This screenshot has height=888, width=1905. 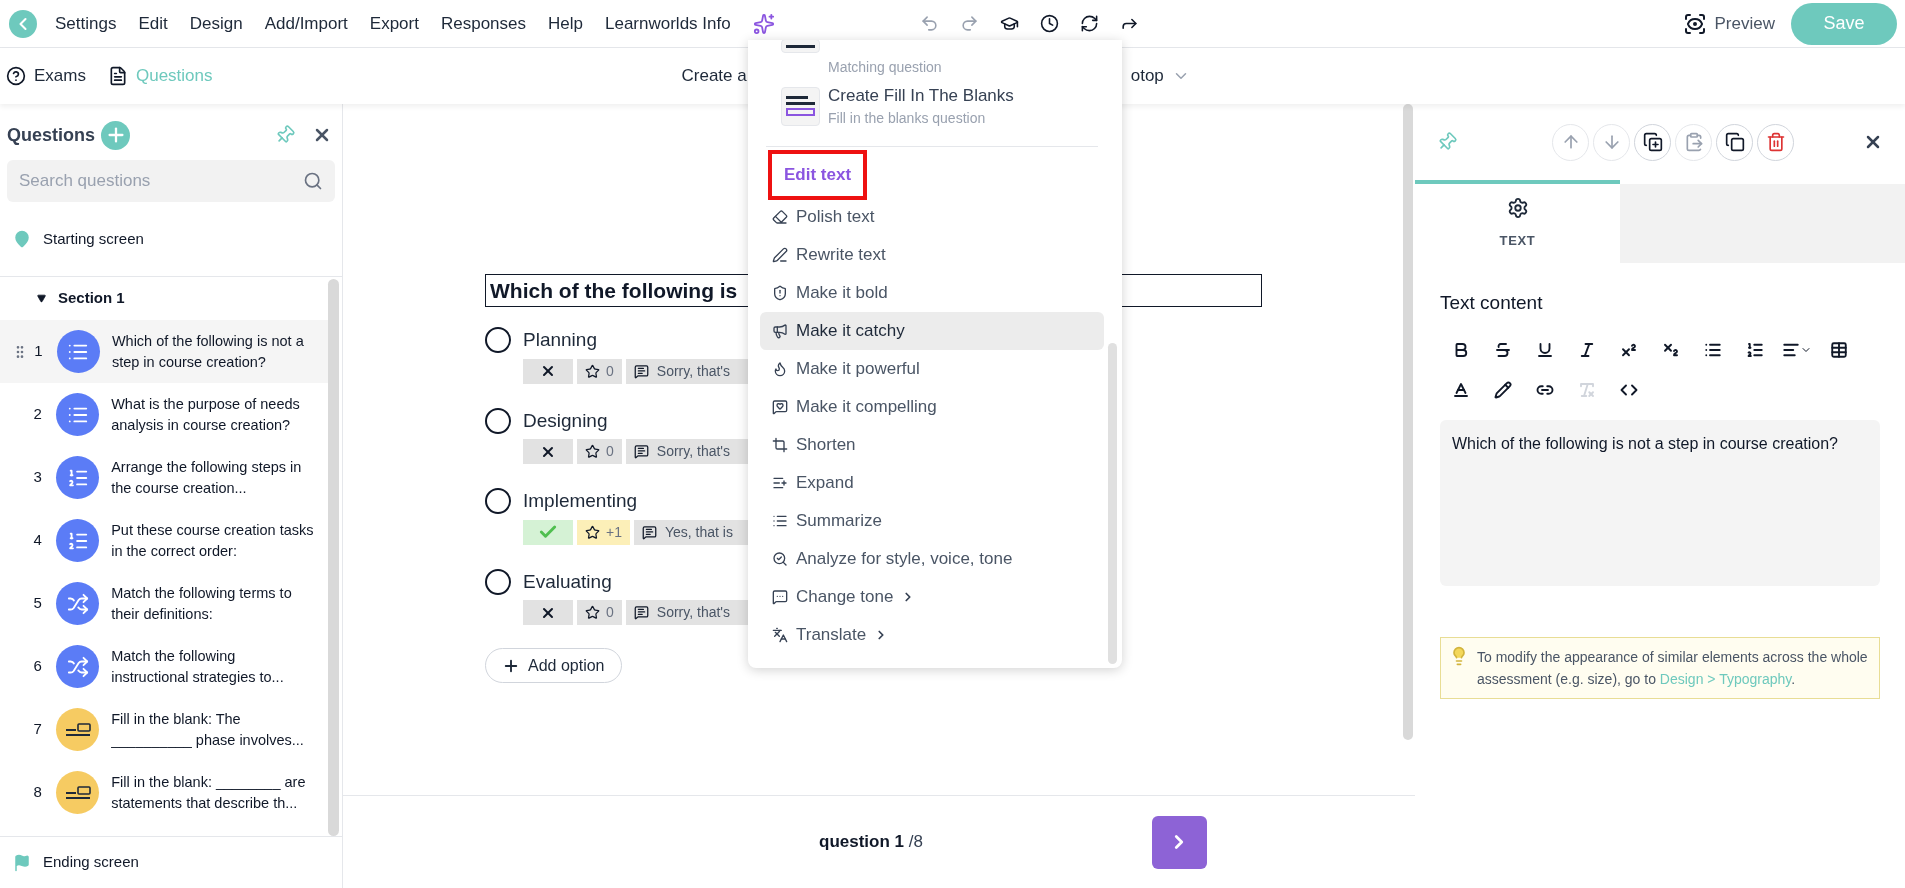 I want to click on option-label: Designing, so click(x=565, y=420).